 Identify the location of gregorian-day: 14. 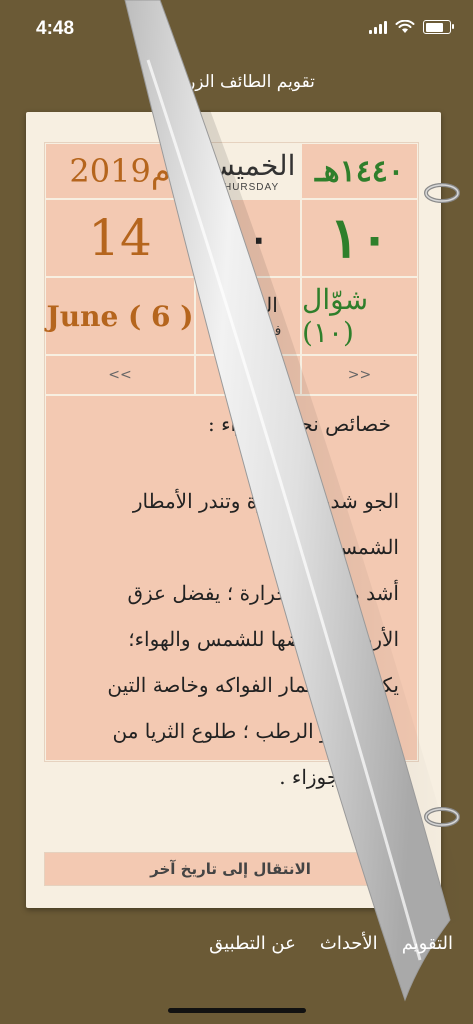
(120, 238).